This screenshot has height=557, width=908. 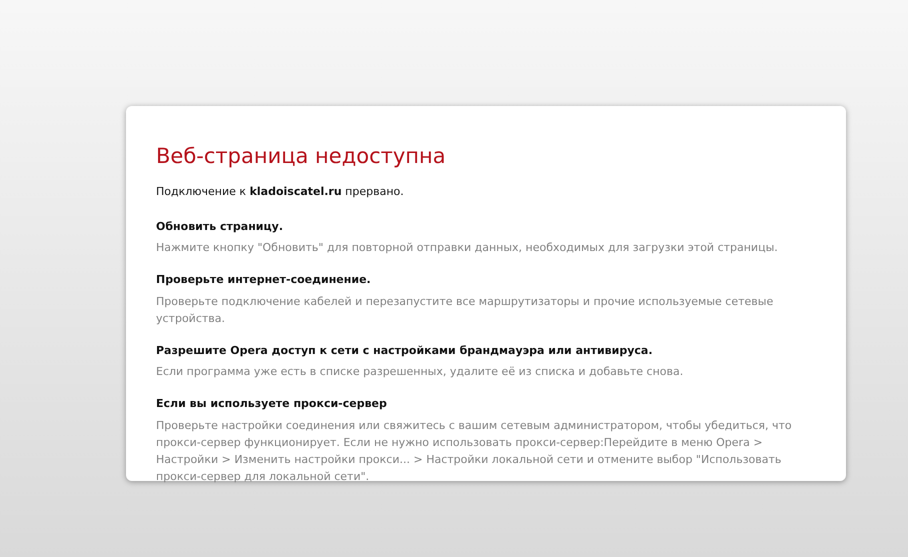 What do you see at coordinates (301, 156) in the screenshot?
I see `error-title: Веб-страница недоступна` at bounding box center [301, 156].